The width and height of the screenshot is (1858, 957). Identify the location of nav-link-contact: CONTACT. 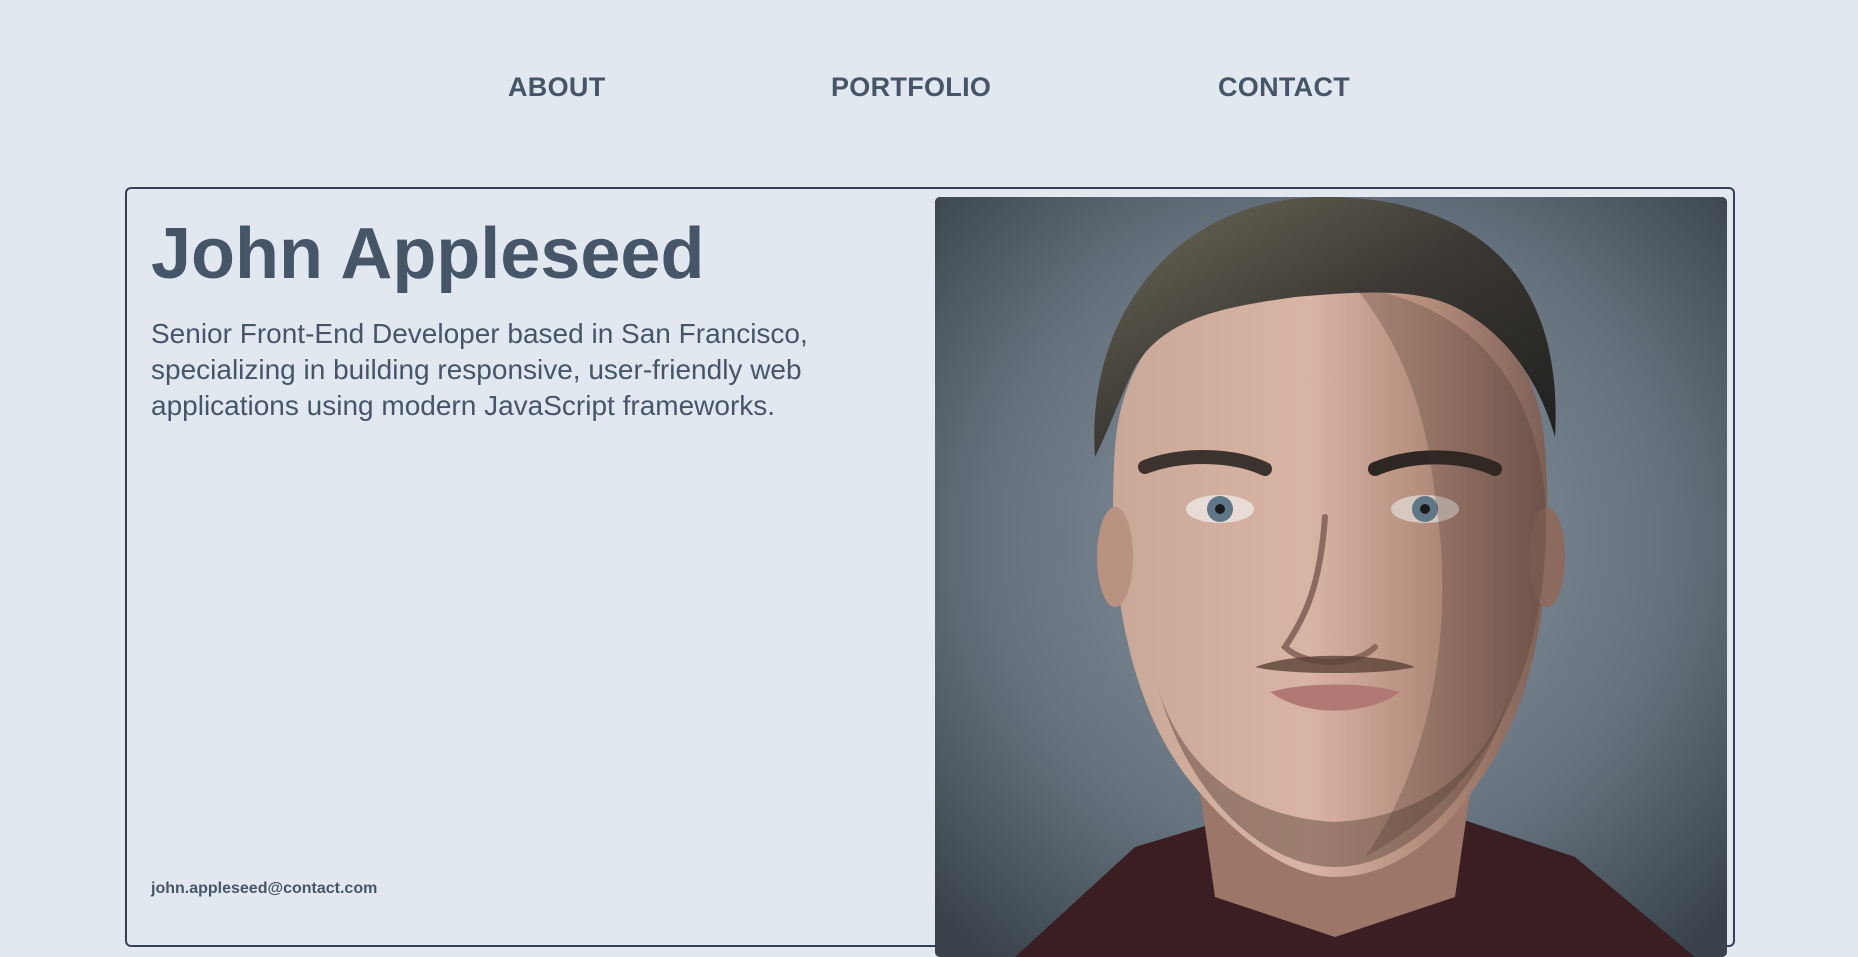
(1284, 87).